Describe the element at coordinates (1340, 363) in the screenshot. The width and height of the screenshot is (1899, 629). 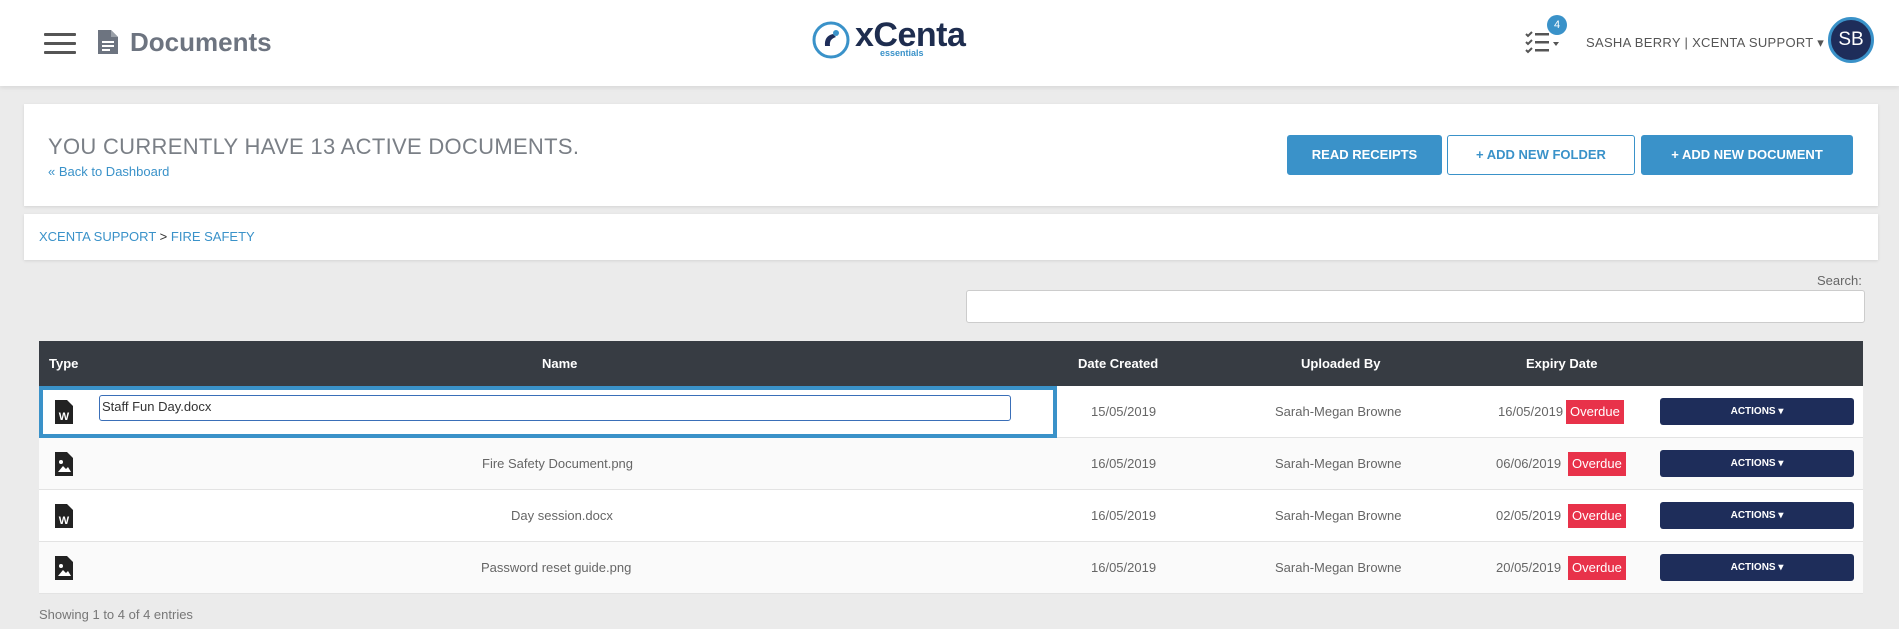
I see `column-header-uploaded-by: Uploaded By` at that location.